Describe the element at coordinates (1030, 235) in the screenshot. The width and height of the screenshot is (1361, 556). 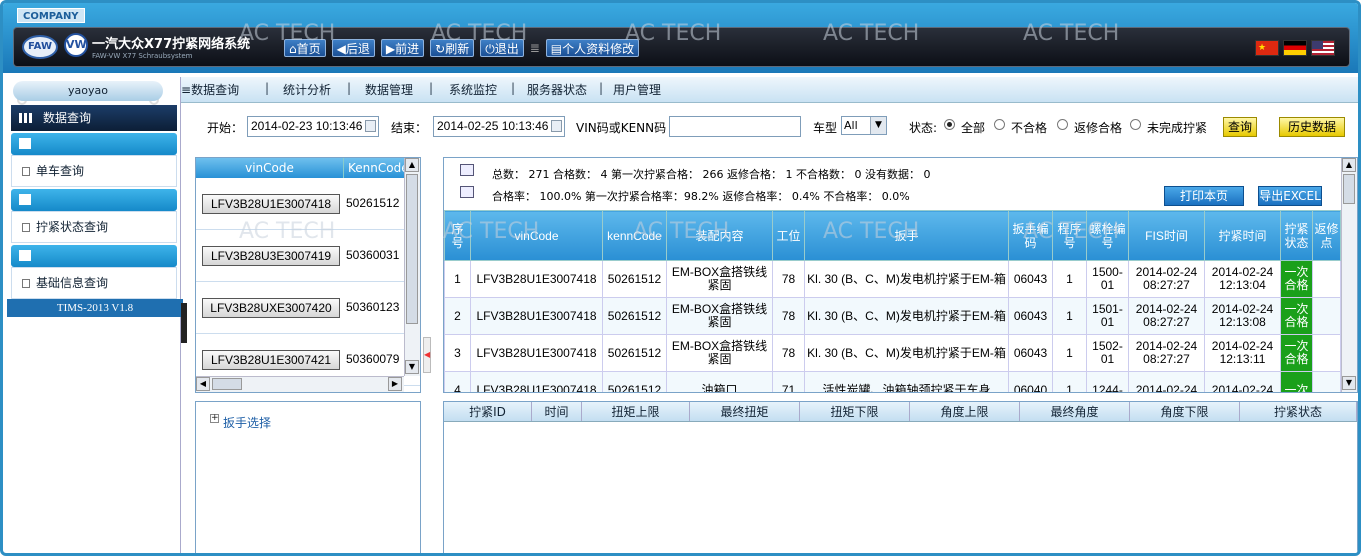
I see `column-header: 扳手编码` at that location.